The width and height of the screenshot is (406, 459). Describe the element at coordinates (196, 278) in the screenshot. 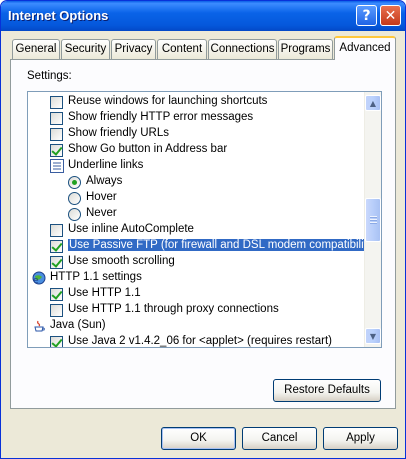

I see `setting-row: e HTTP 1.1 settings` at that location.